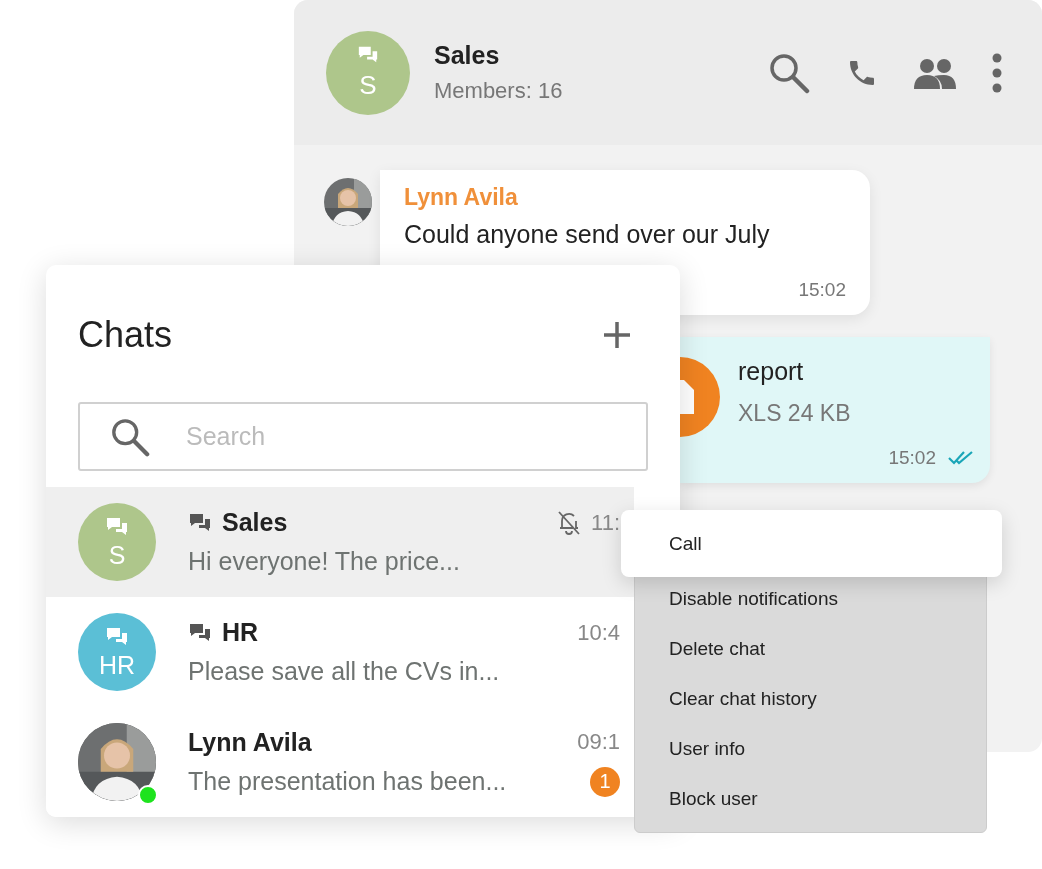 This screenshot has height=869, width=1042. I want to click on chat-name: Sales, so click(255, 522).